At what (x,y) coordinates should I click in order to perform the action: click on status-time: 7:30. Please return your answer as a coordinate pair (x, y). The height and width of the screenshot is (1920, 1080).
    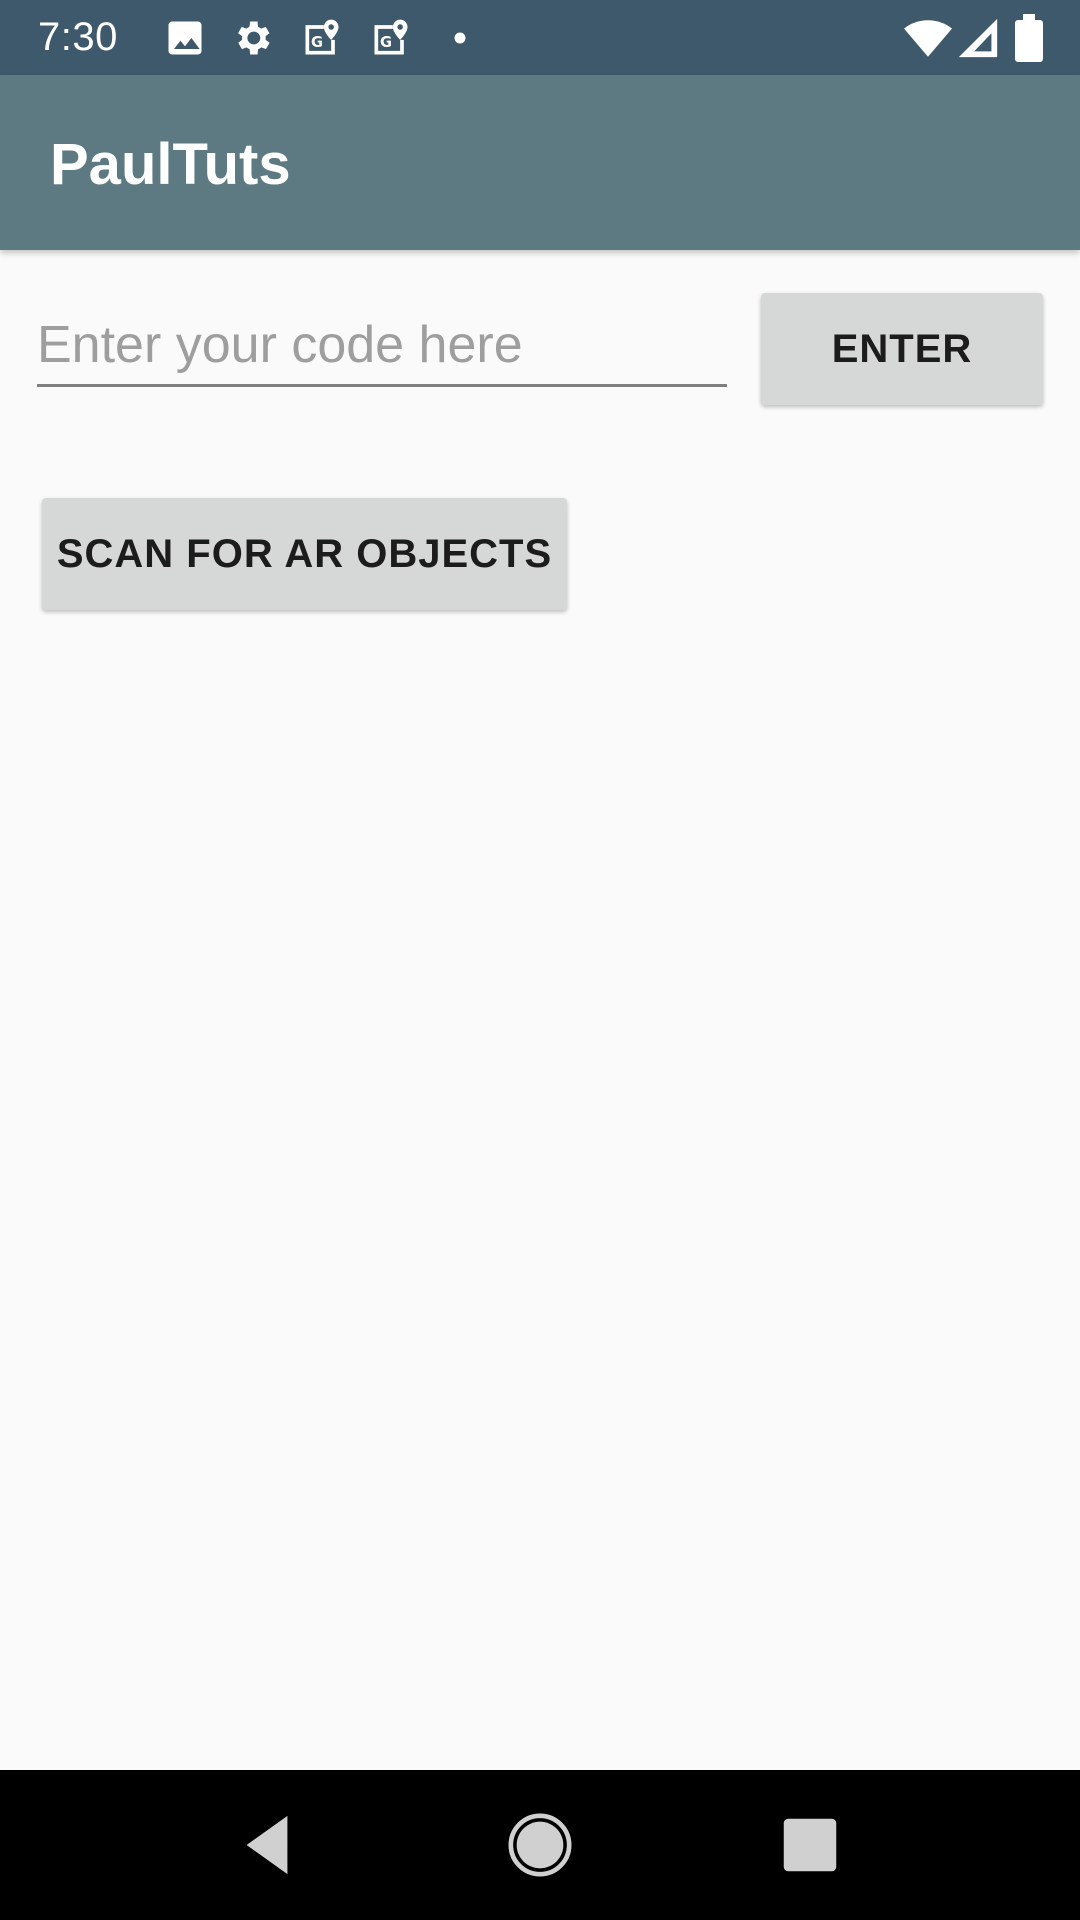
    Looking at the image, I should click on (78, 37).